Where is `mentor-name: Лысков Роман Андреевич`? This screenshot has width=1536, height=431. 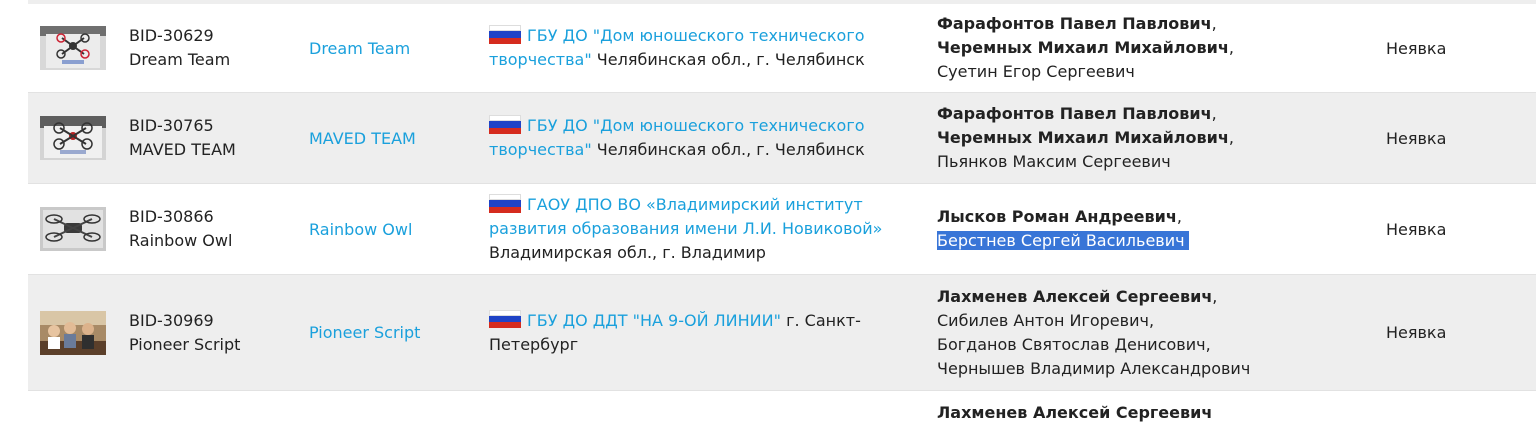
mentor-name: Лысков Роман Андреевич is located at coordinates (1057, 216).